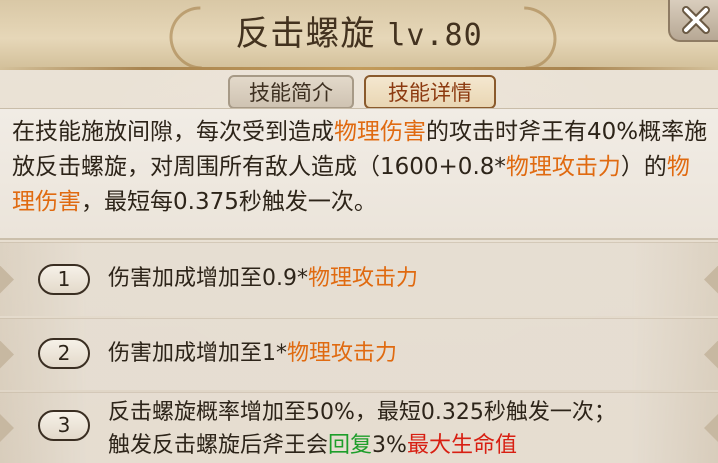  Describe the element at coordinates (389, 445) in the screenshot. I see `restore-percent: 3%` at that location.